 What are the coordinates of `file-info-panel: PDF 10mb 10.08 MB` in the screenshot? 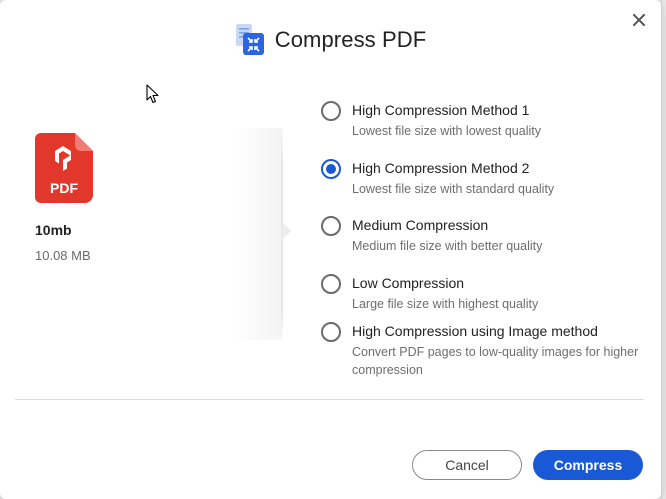 It's located at (64, 198).